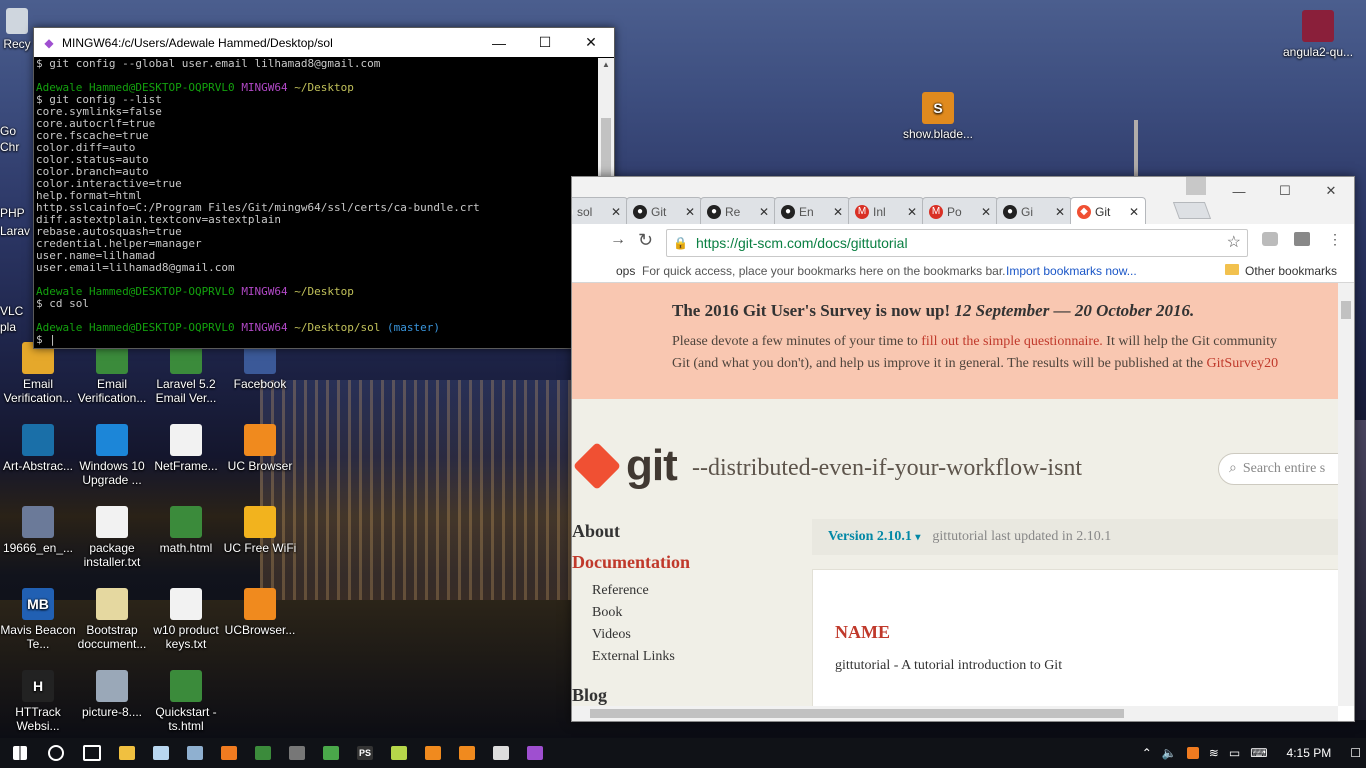 This screenshot has height=768, width=1366. What do you see at coordinates (127, 753) in the screenshot?
I see `taskbar-file-explorer` at bounding box center [127, 753].